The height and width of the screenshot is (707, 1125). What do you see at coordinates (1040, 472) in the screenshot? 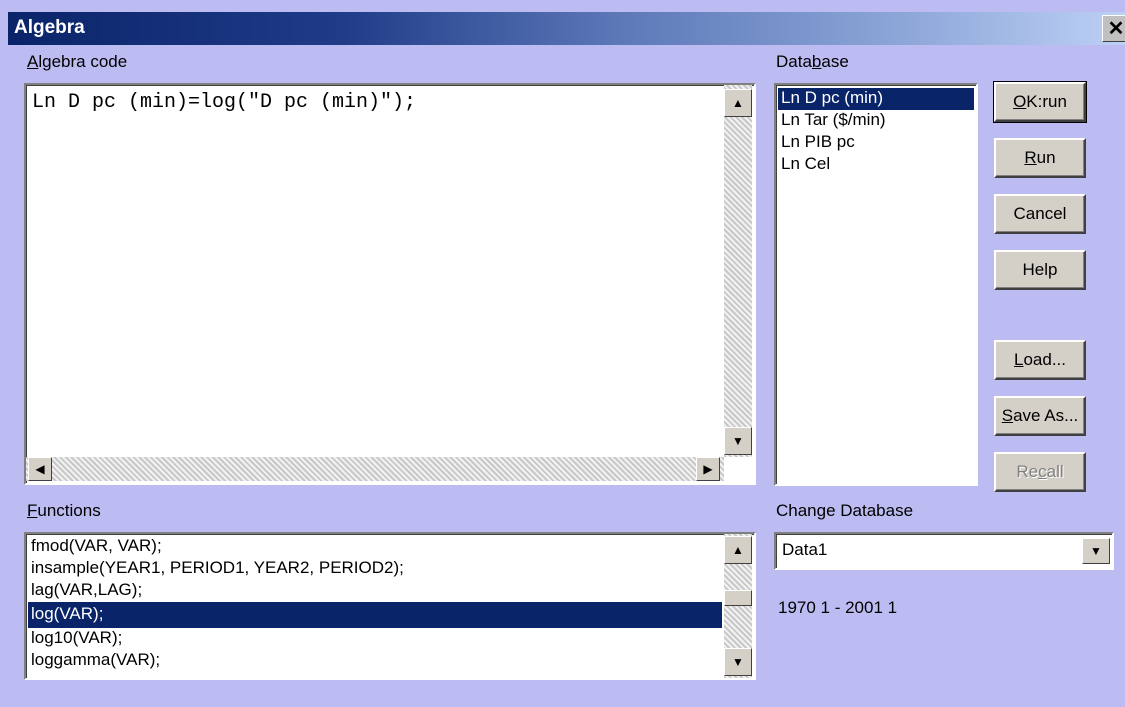
I see `recall-button: Re c all` at bounding box center [1040, 472].